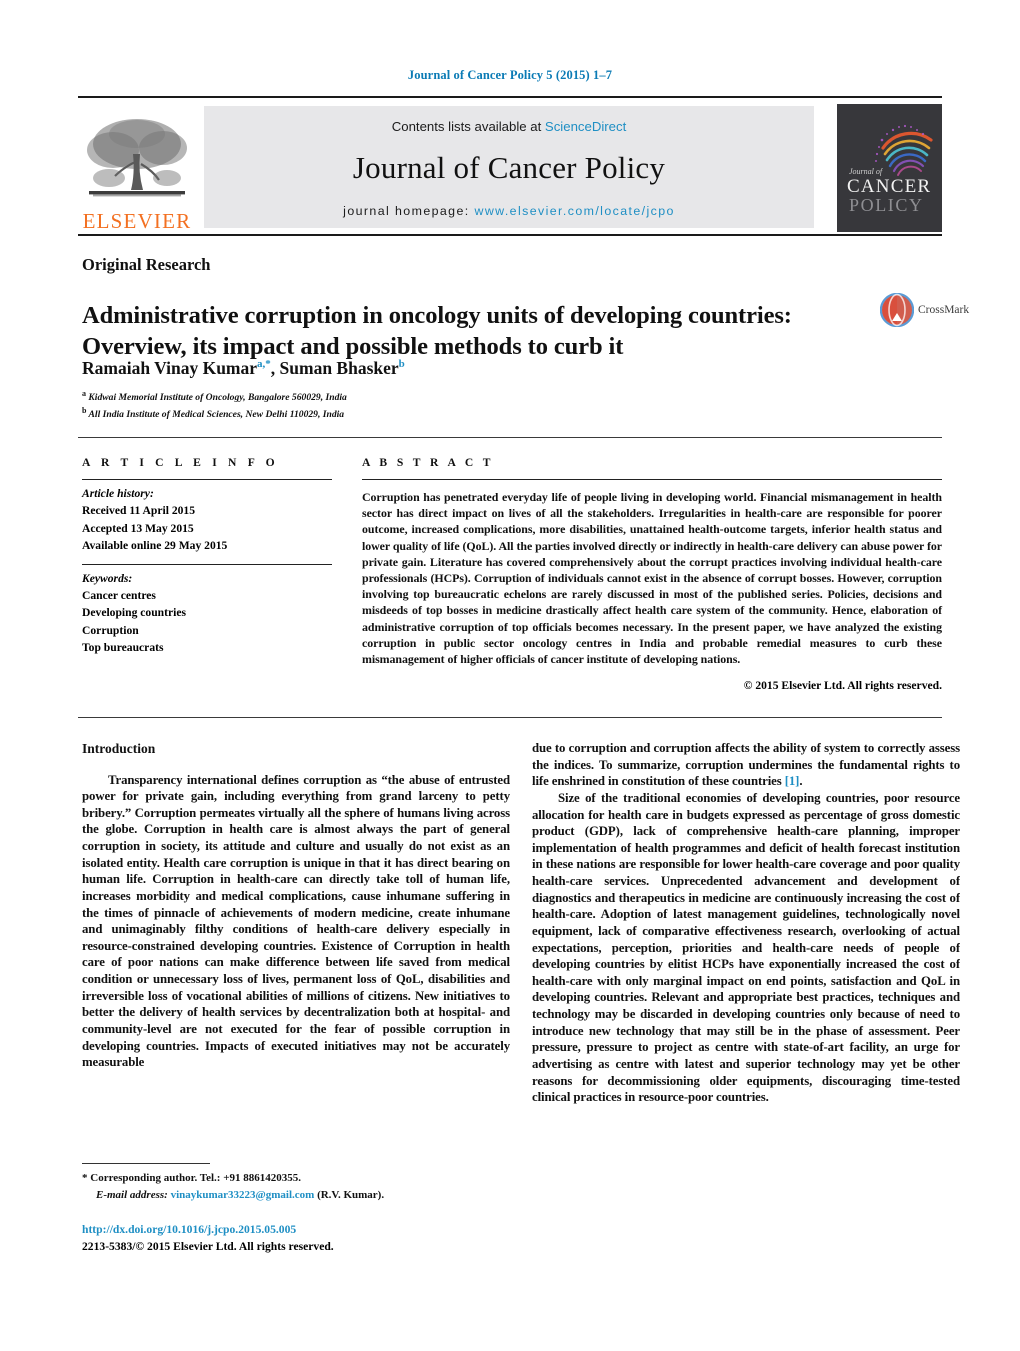 This screenshot has height=1351, width=1020. What do you see at coordinates (349, 1194) in the screenshot?
I see `email-suffix: (R.V. Kumar).` at bounding box center [349, 1194].